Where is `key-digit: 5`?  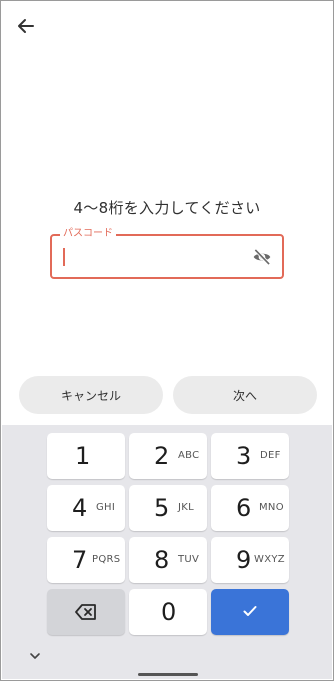
key-digit: 5 is located at coordinates (162, 508).